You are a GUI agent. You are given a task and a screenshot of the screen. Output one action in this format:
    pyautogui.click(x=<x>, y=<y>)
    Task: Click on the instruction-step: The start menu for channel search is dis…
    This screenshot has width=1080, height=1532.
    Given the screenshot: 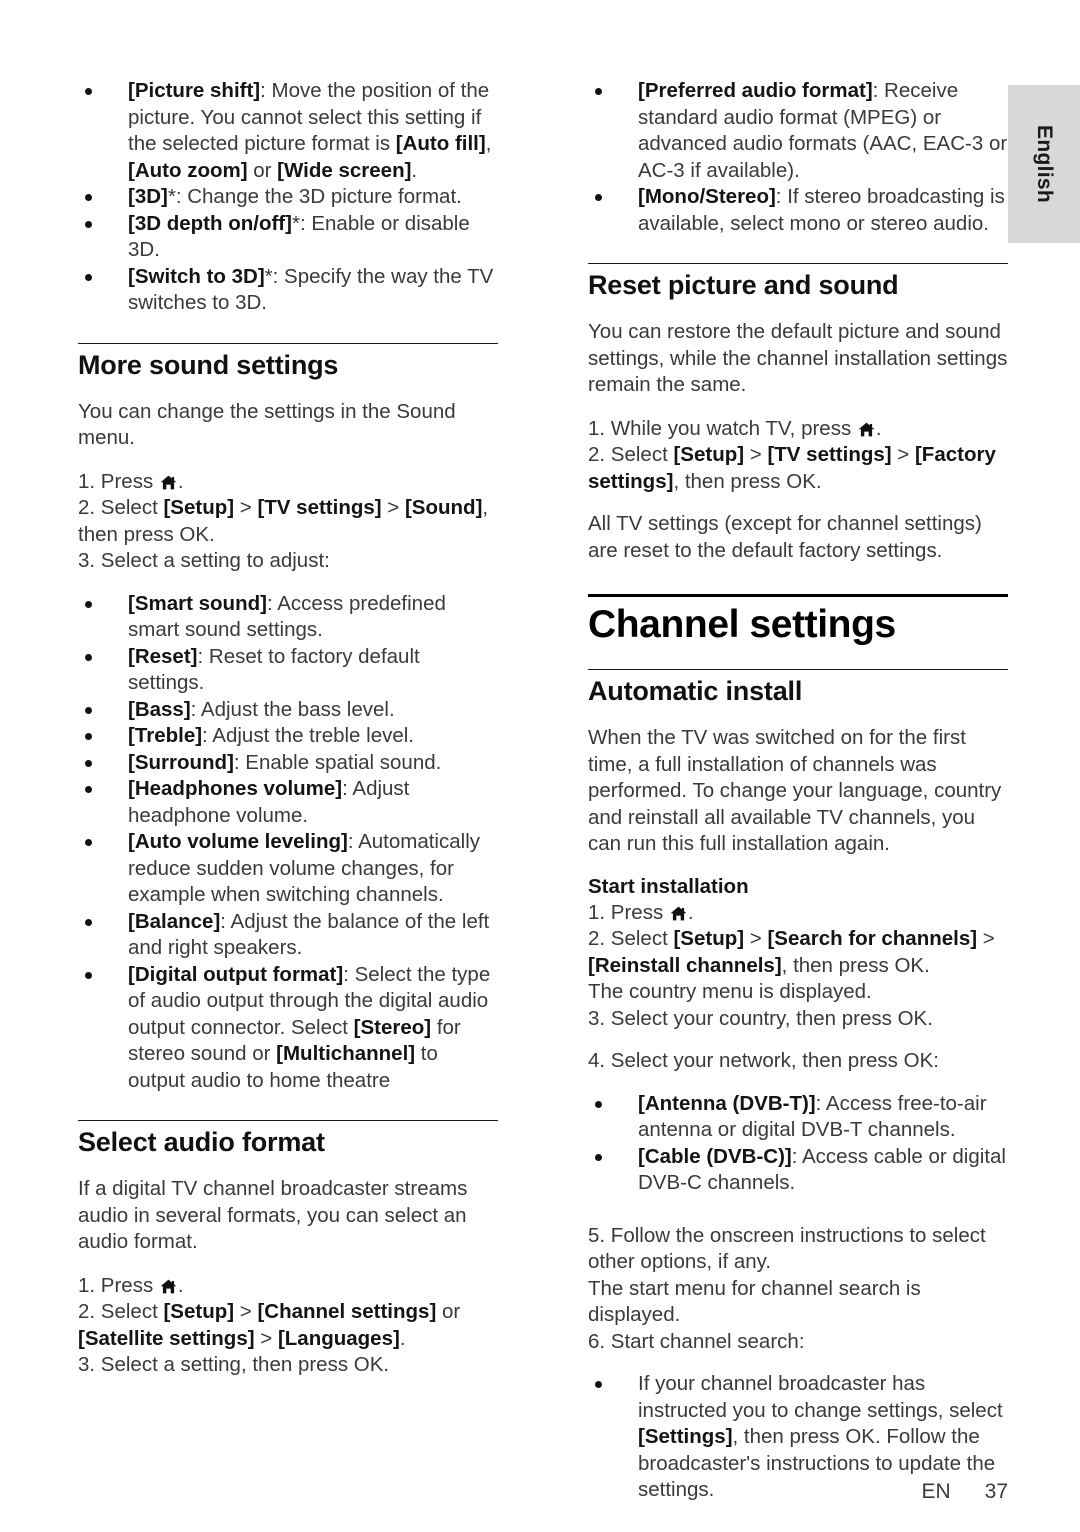 What is the action you would take?
    pyautogui.click(x=798, y=1302)
    